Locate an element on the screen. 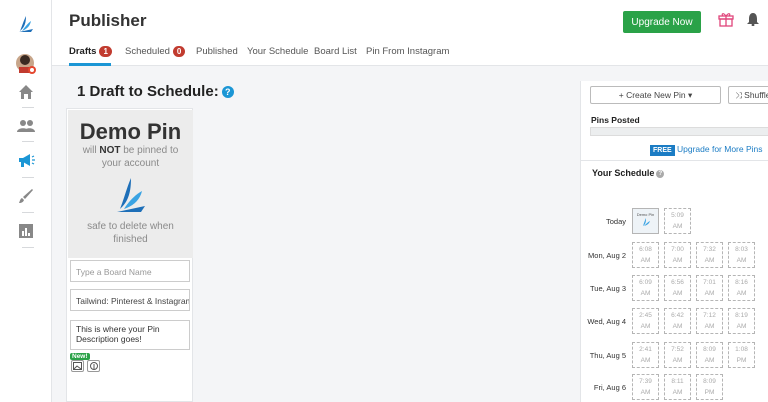 This screenshot has height=402, width=768. home-icon is located at coordinates (26, 92).